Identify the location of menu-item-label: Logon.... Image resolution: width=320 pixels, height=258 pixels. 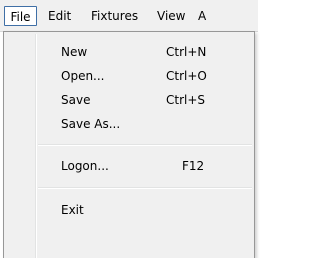
(85, 166).